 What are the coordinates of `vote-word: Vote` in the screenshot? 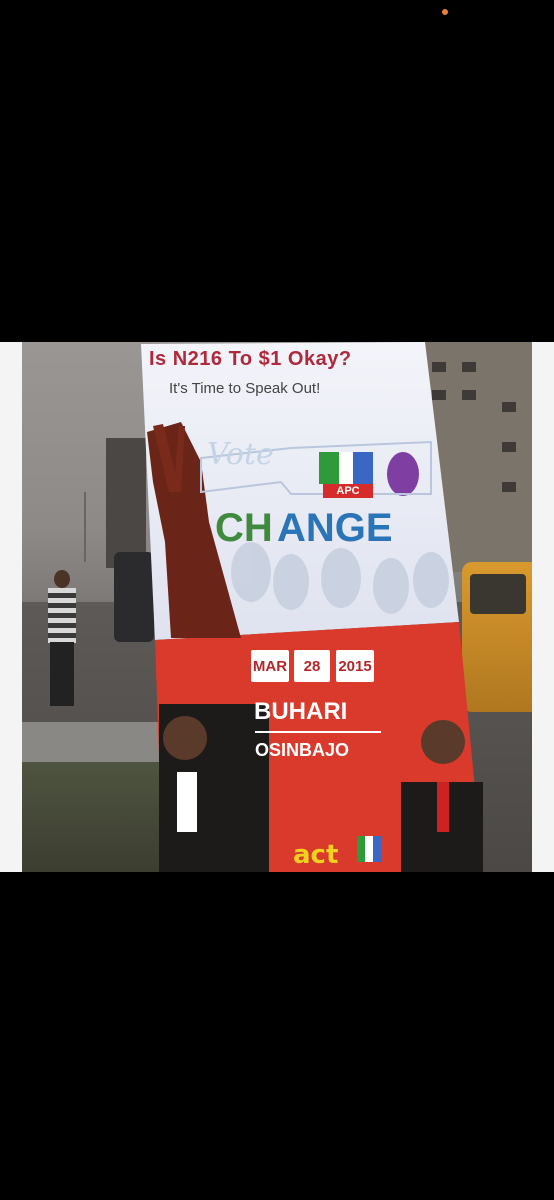 It's located at (240, 454).